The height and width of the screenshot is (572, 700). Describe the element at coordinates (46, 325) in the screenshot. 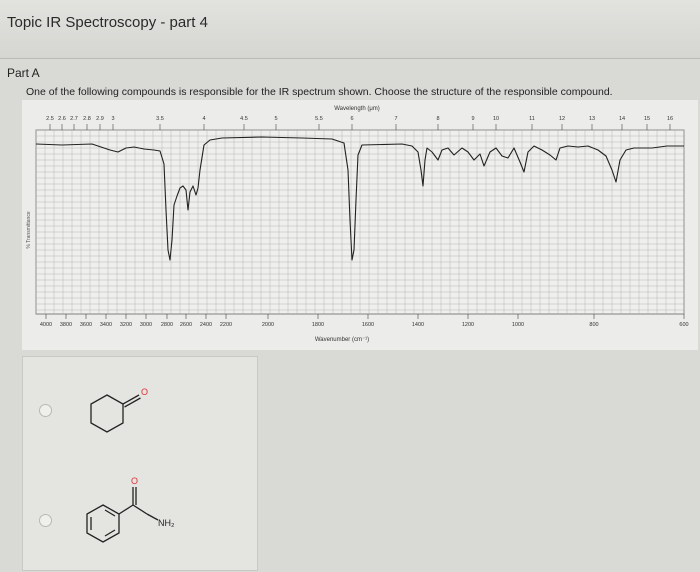

I see `bottom-tick-label: 4000` at that location.